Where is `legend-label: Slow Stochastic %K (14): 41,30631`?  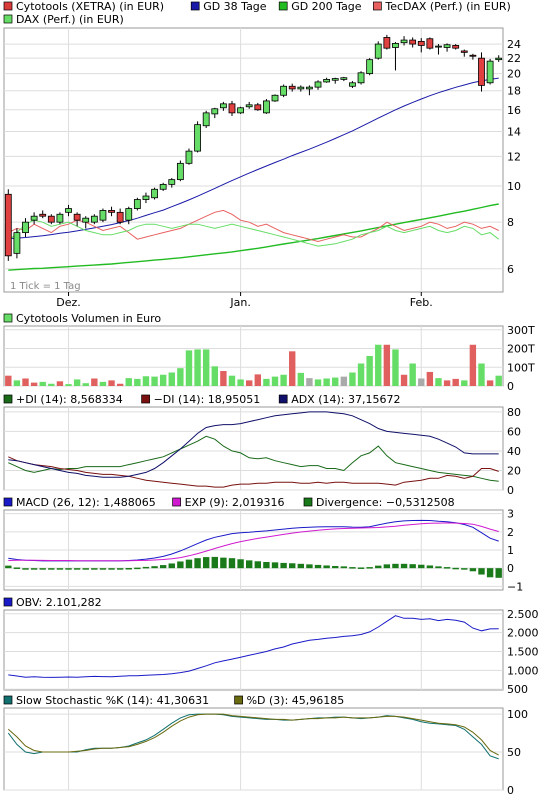 legend-label: Slow Stochastic %K (14): 41,30631 is located at coordinates (112, 700).